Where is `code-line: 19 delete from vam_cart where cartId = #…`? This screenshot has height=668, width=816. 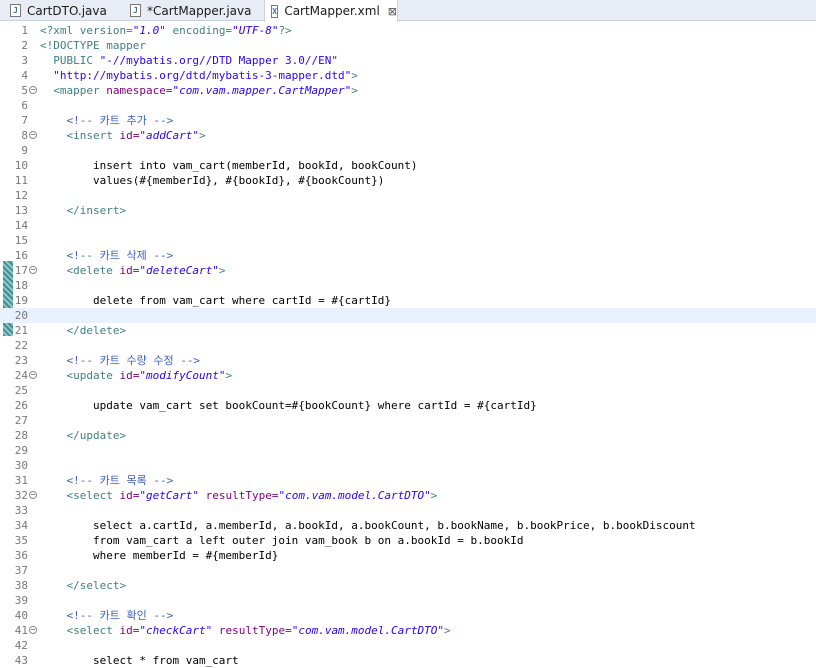 code-line: 19 delete from vam_cart where cartId = #… is located at coordinates (408, 300).